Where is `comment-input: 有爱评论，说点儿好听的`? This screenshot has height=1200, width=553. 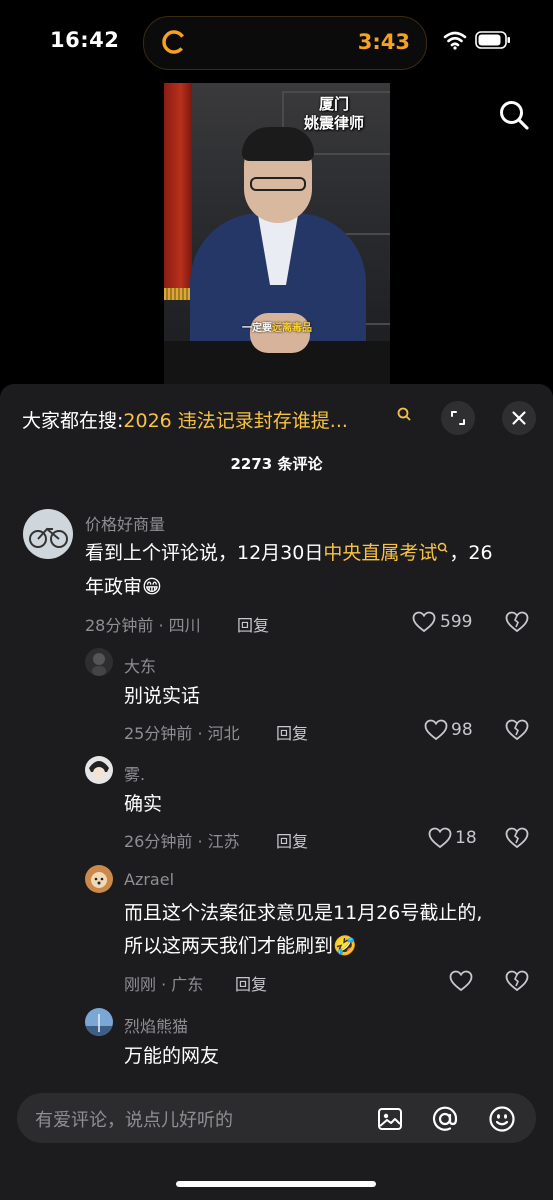
comment-input: 有爱评论，说点儿好听的 is located at coordinates (276, 1118).